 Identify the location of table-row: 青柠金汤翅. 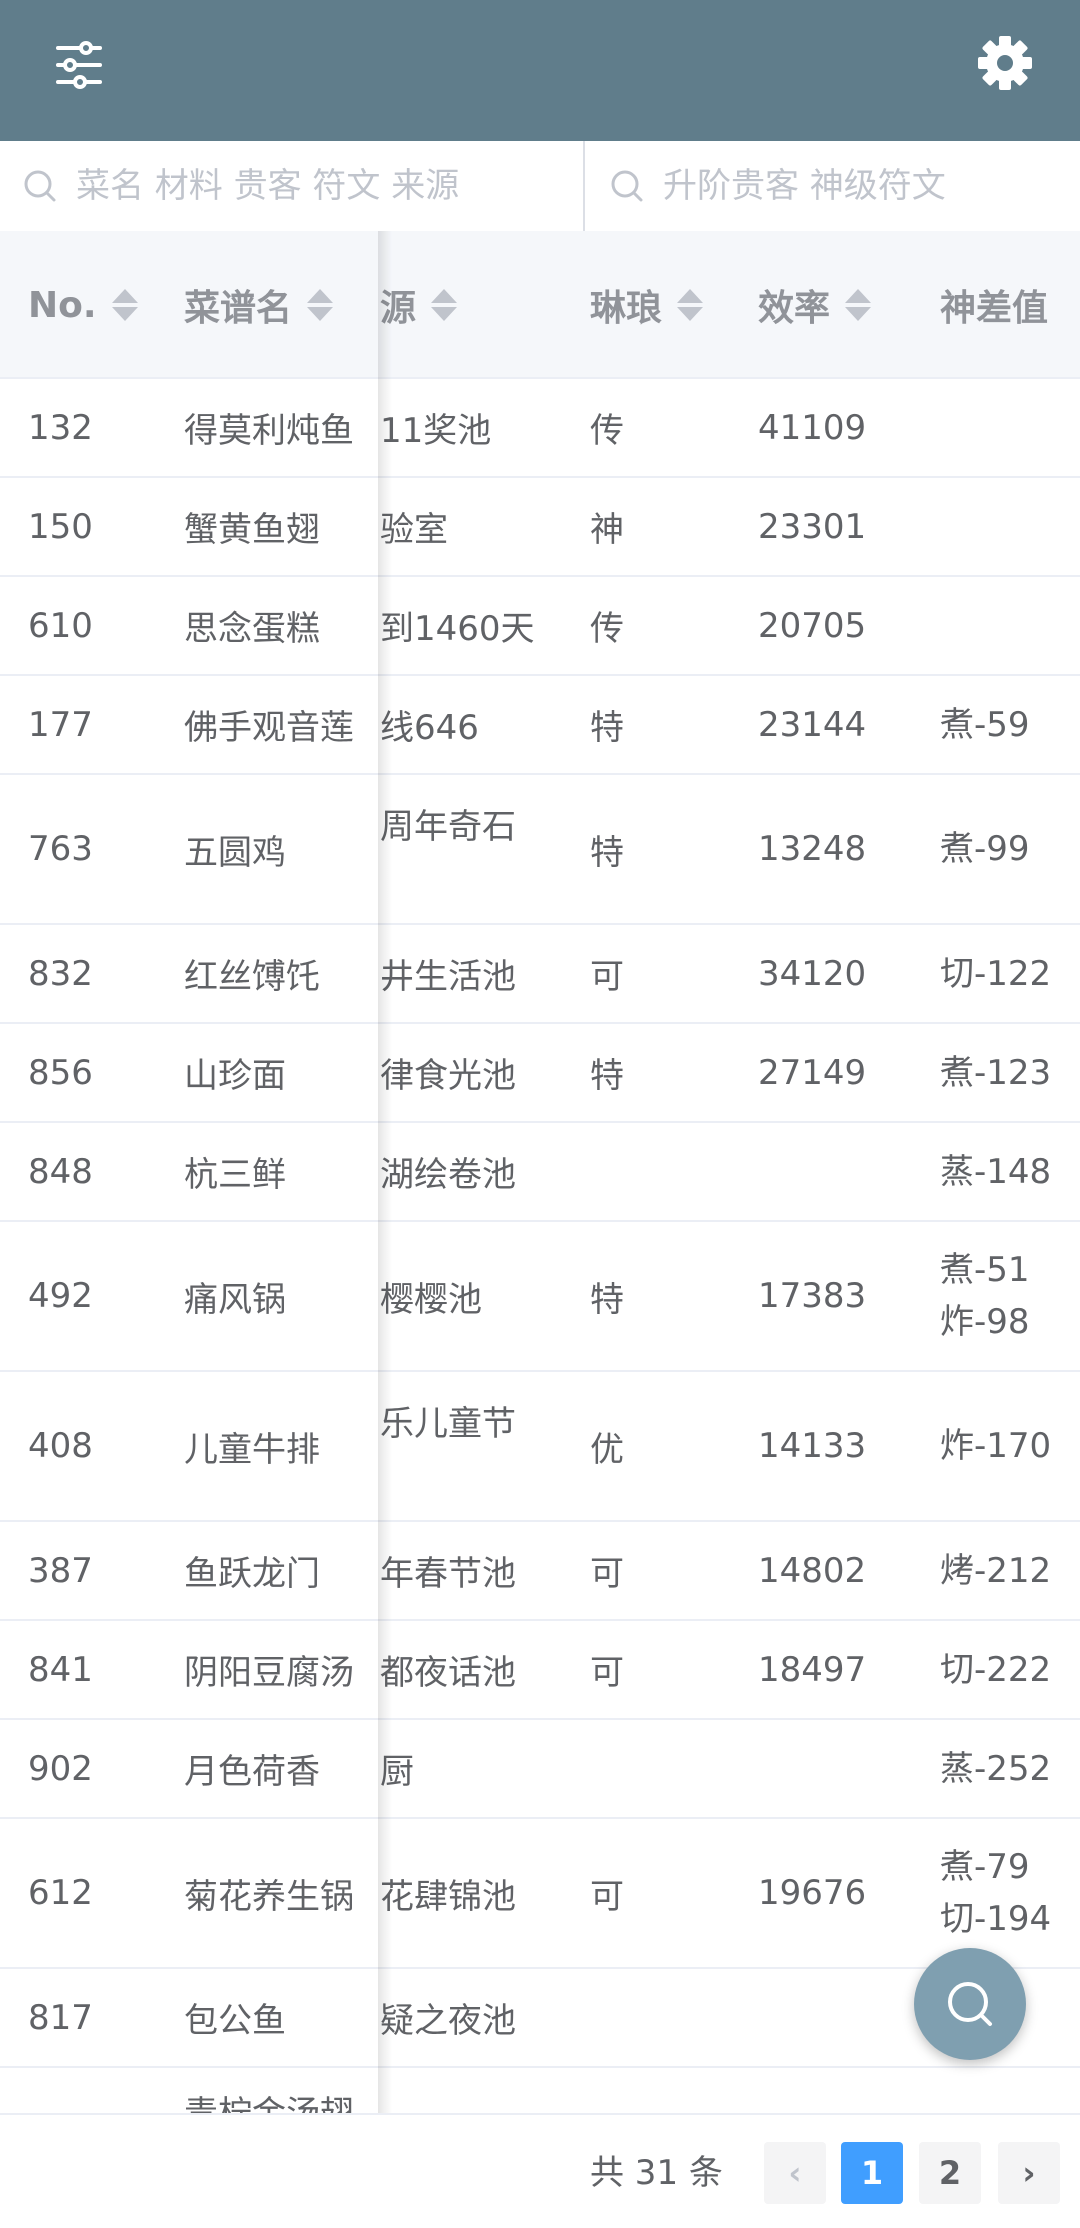
(540, 2090).